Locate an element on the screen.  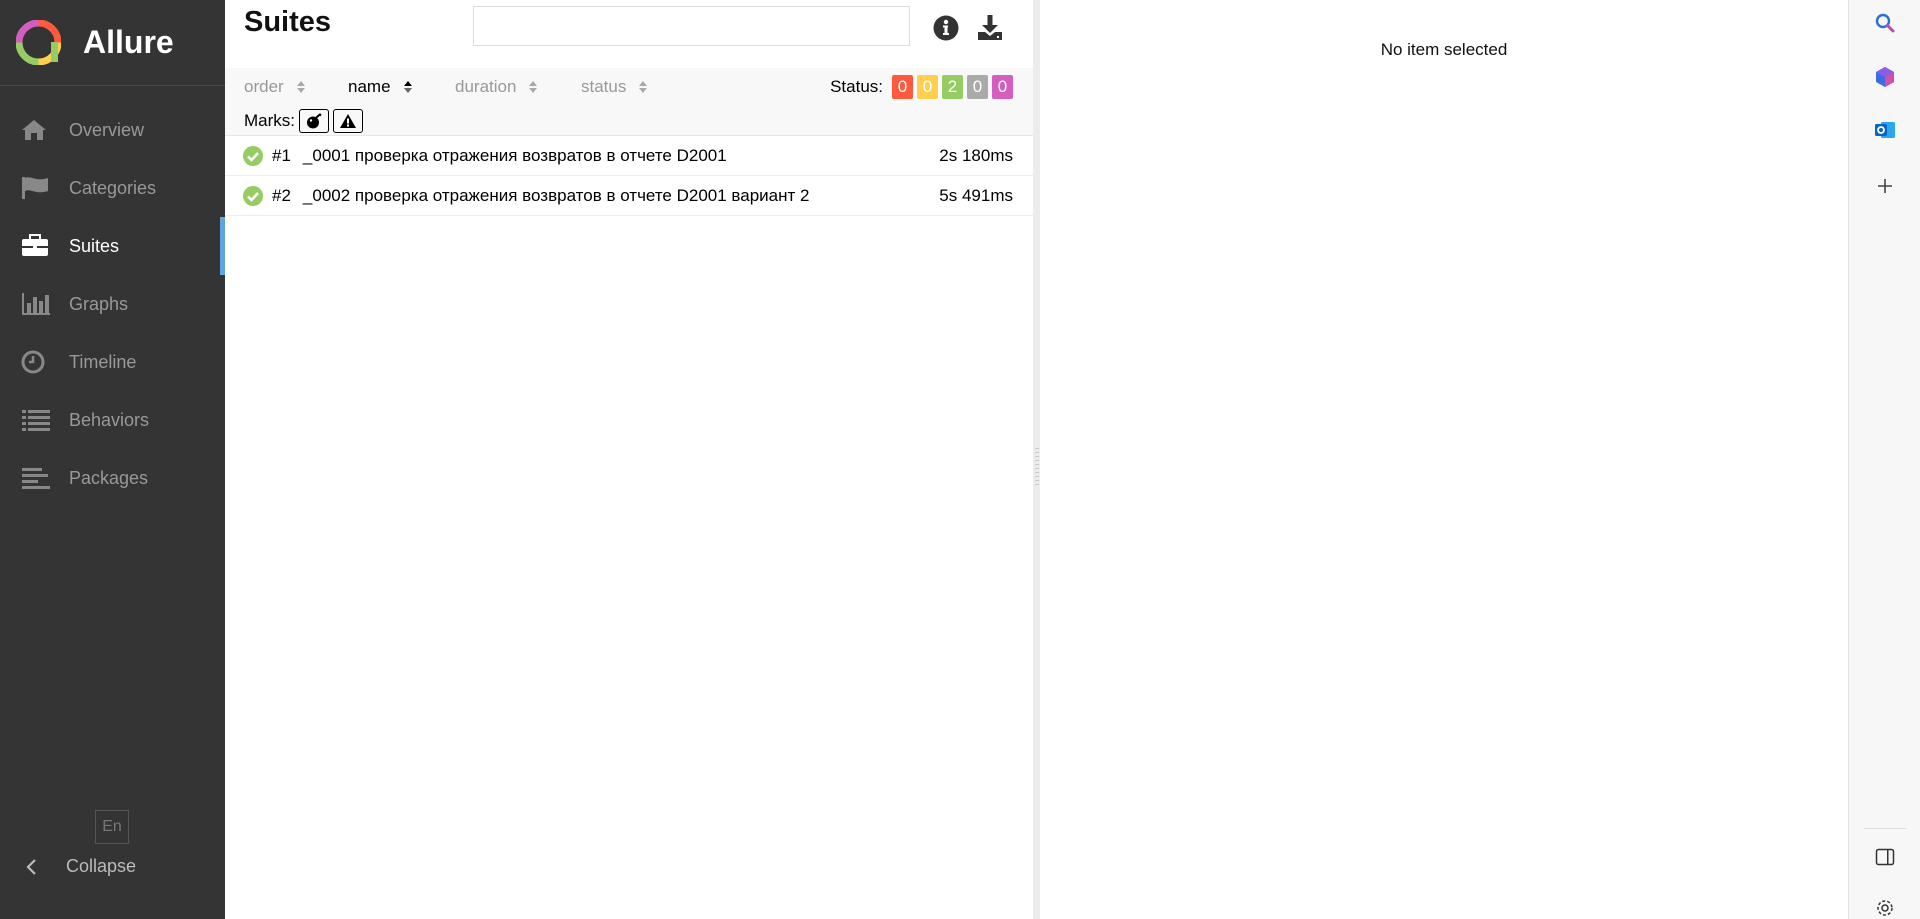
flaky-mark-toggle is located at coordinates (314, 121).